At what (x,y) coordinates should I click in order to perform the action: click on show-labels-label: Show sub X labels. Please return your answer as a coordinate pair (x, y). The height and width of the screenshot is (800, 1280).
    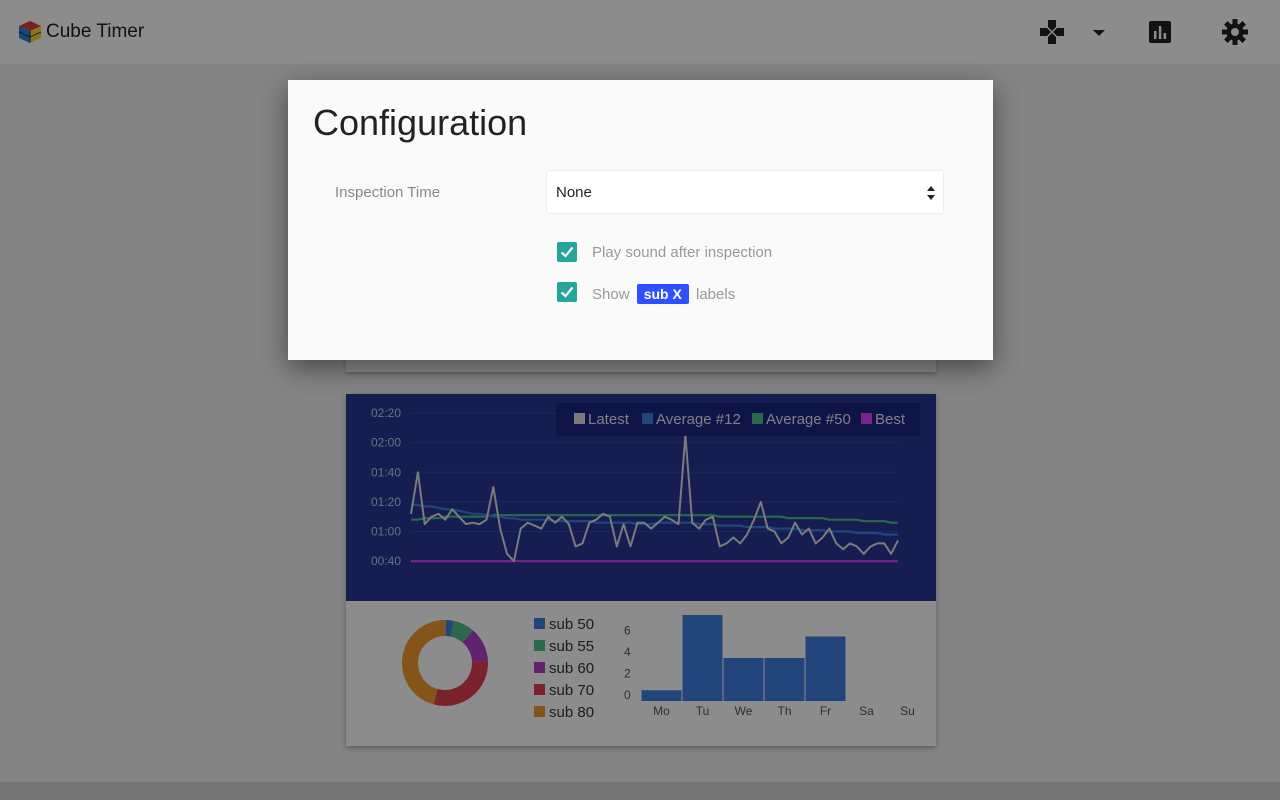
    Looking at the image, I should click on (663, 294).